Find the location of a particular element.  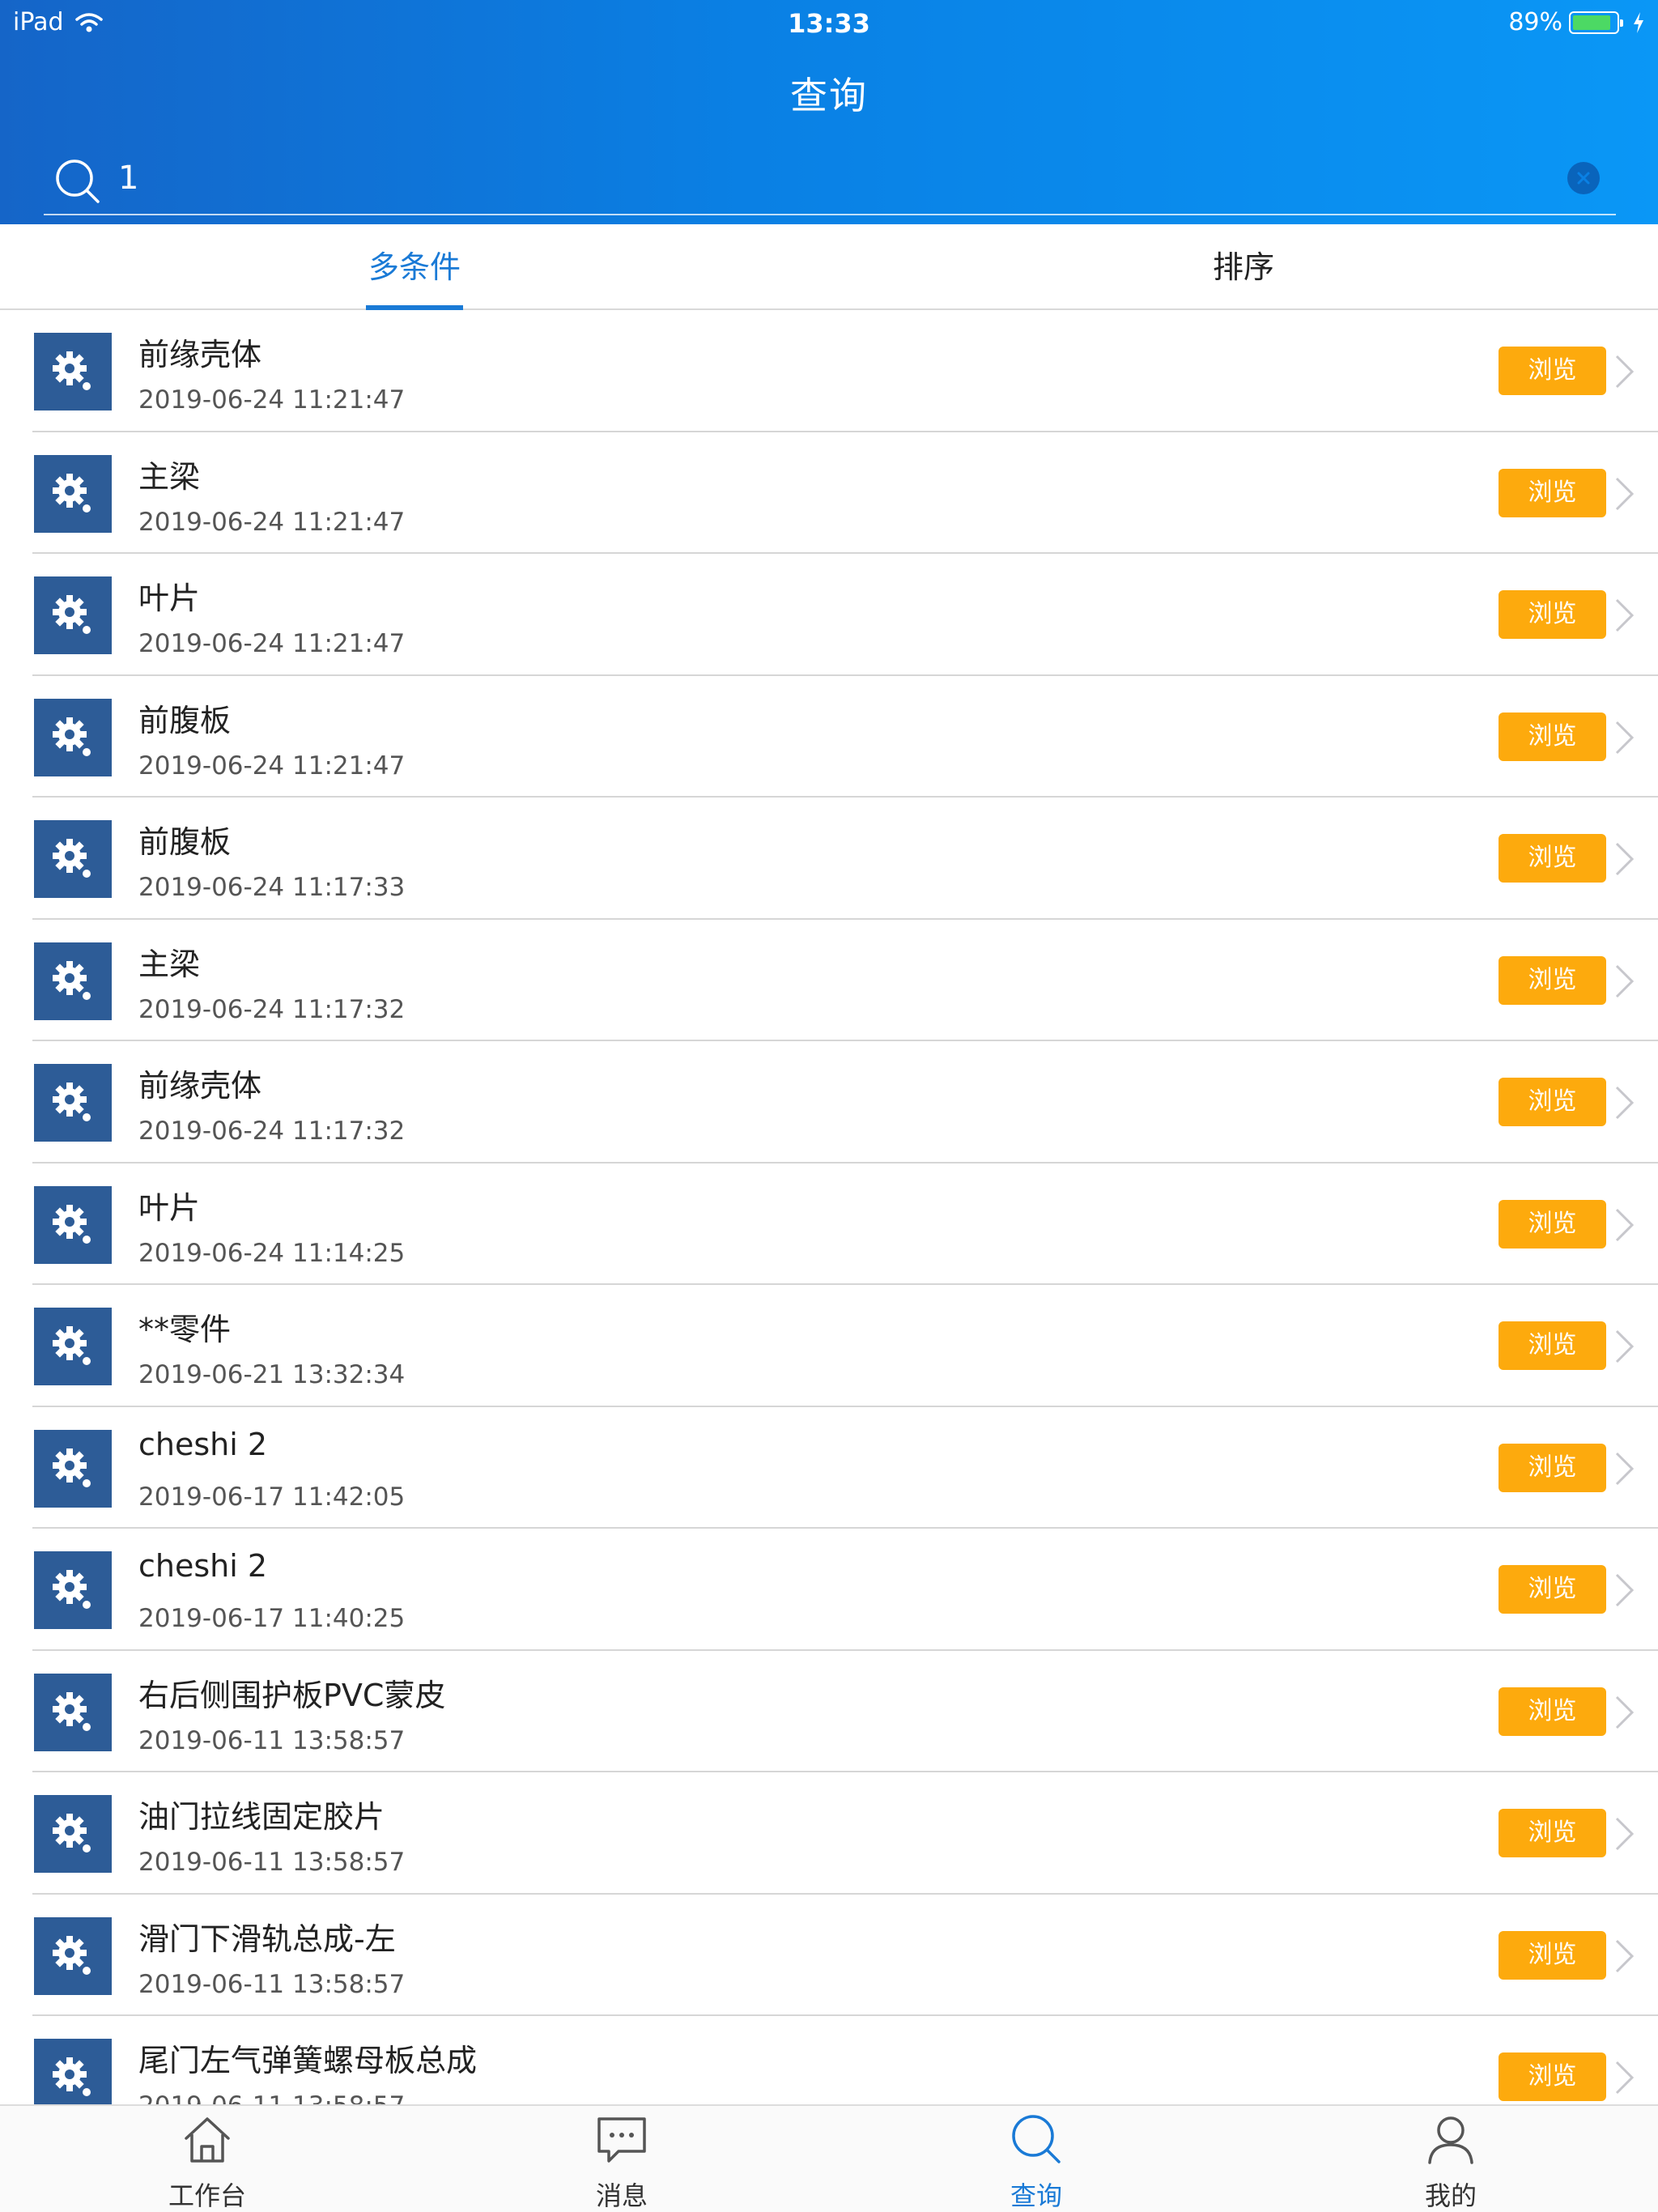

item-title: 右后侧围护板PVC蒙皮 is located at coordinates (292, 1695).